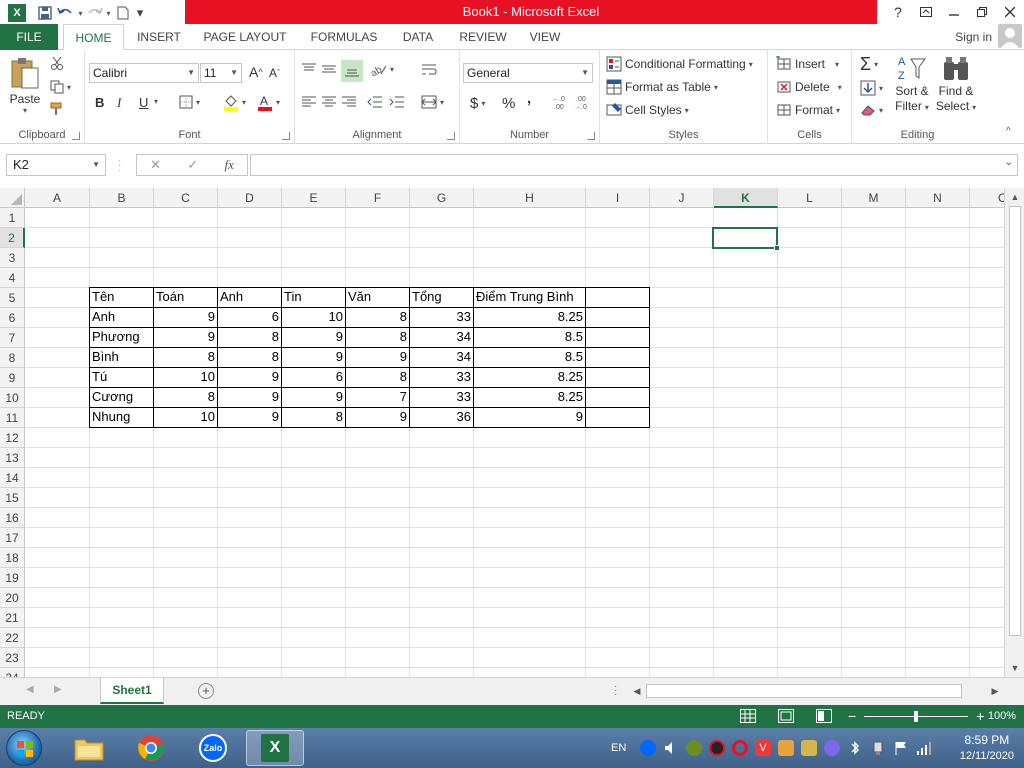  What do you see at coordinates (12, 538) in the screenshot?
I see `row-header-17: 17` at bounding box center [12, 538].